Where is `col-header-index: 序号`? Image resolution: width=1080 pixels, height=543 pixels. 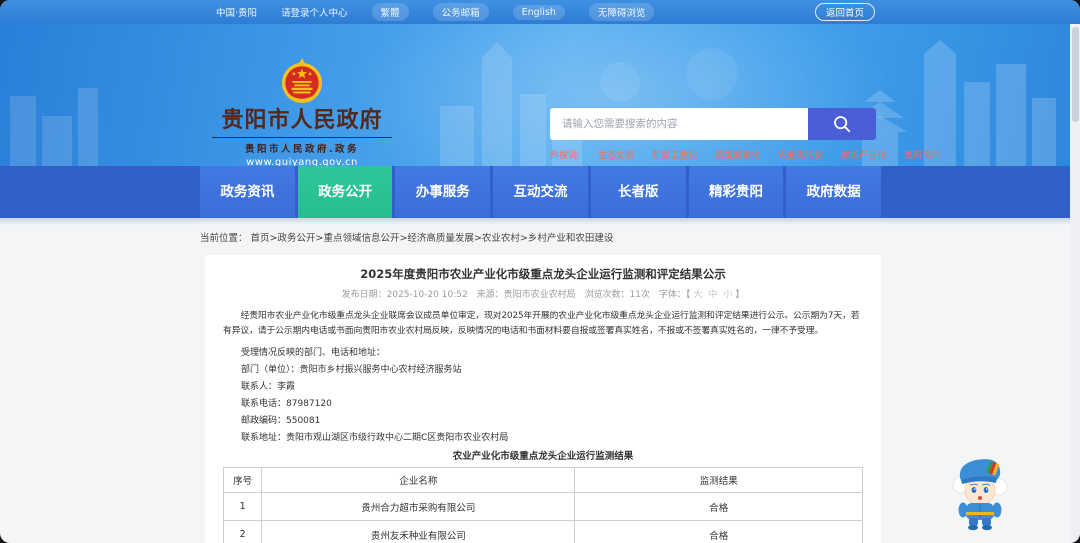
col-header-index: 序号 is located at coordinates (242, 480).